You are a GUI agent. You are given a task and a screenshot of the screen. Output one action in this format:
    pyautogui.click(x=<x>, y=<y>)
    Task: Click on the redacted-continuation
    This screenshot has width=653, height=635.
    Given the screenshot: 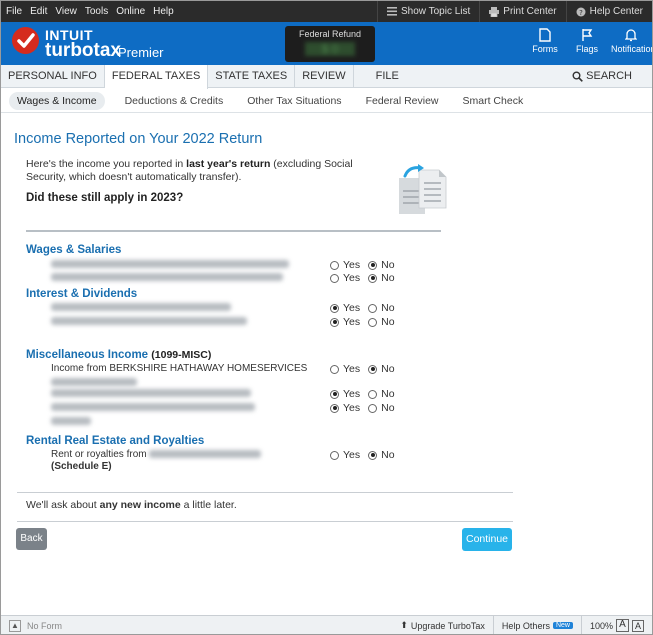 What is the action you would take?
    pyautogui.click(x=94, y=382)
    